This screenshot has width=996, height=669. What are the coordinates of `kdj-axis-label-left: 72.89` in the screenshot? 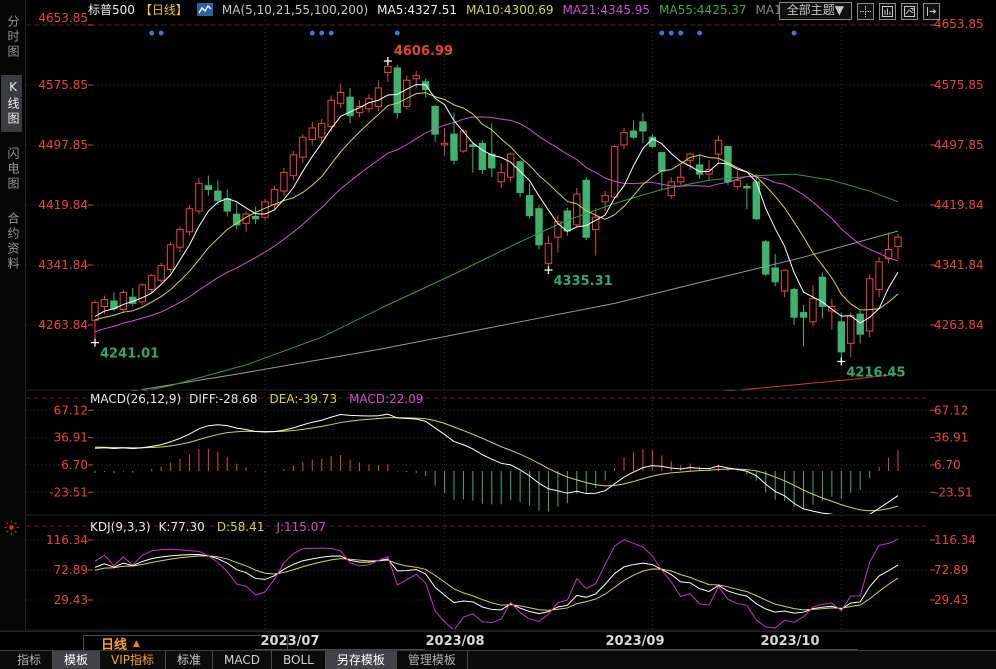 It's located at (71, 570).